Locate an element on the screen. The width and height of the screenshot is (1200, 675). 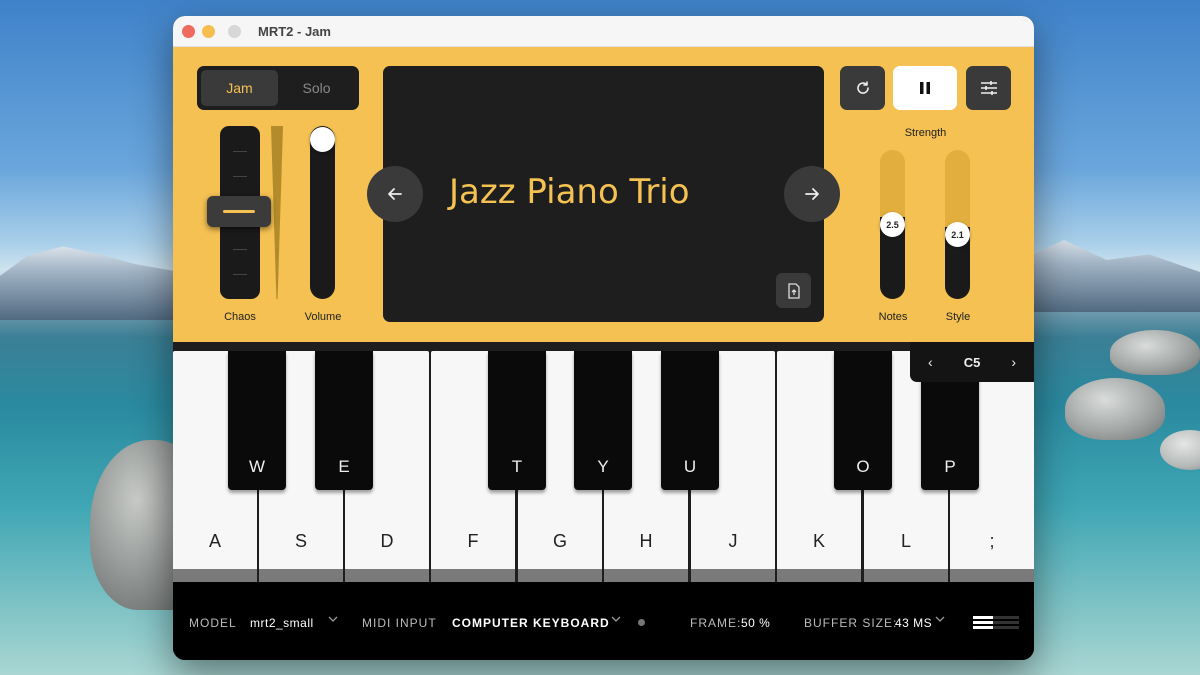
upload-file-button is located at coordinates (793, 290).